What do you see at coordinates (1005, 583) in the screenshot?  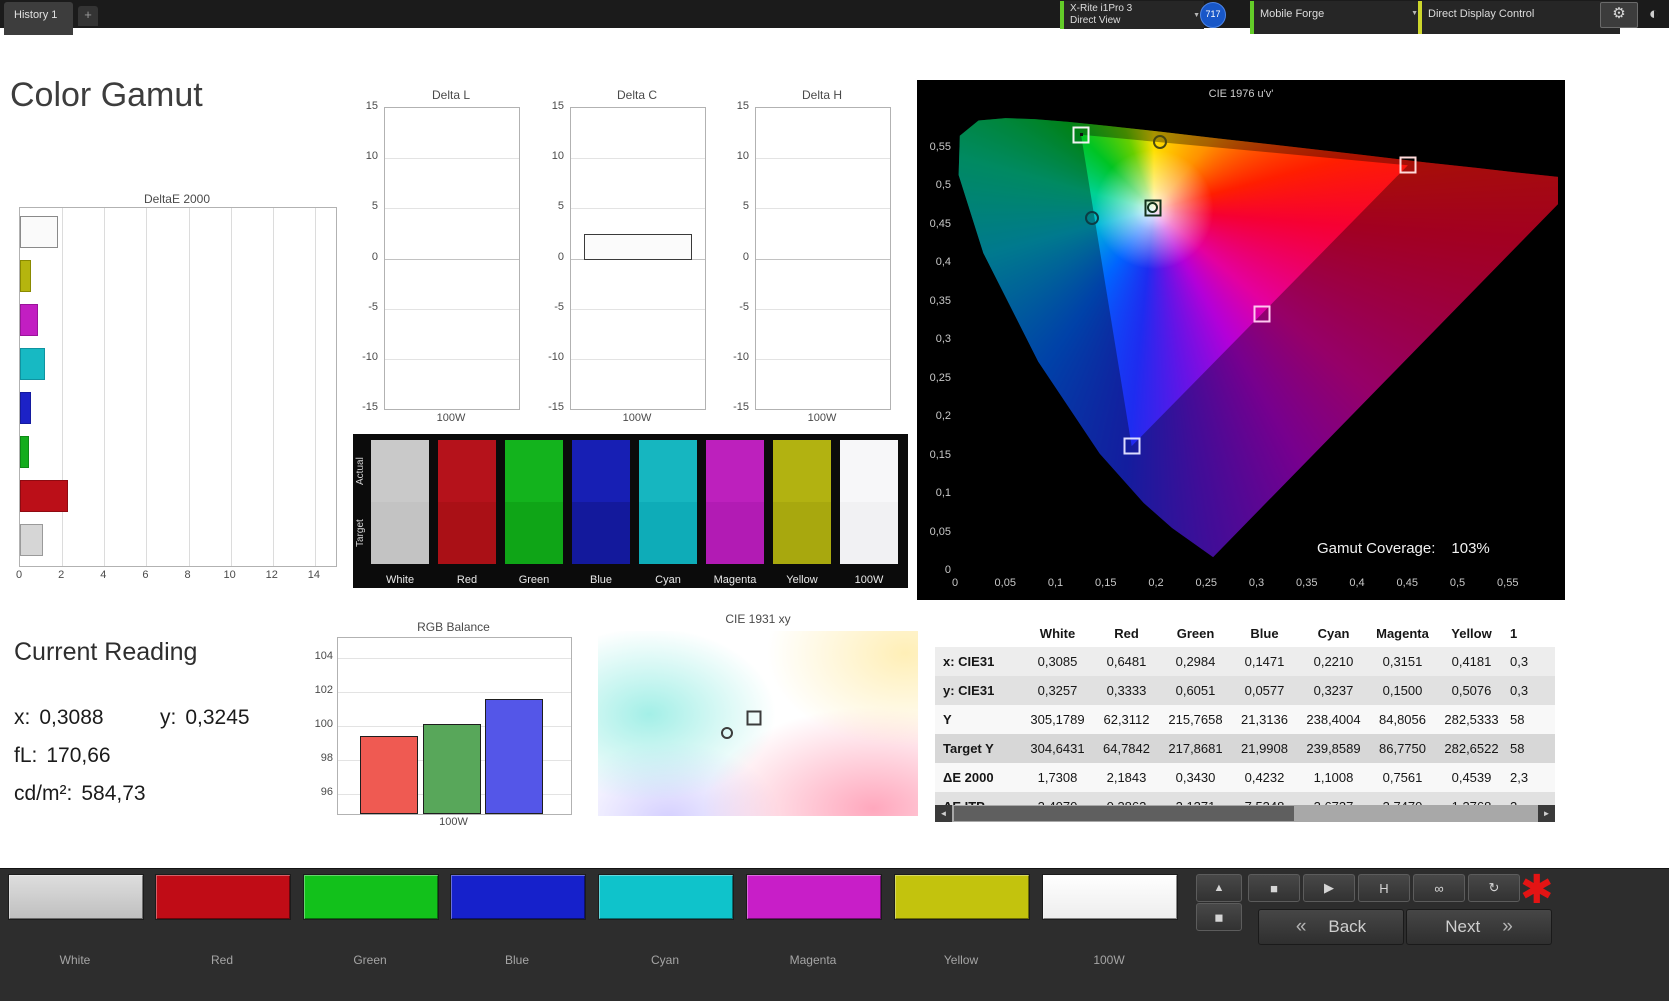 I see `axis-tick-label: 0,05` at bounding box center [1005, 583].